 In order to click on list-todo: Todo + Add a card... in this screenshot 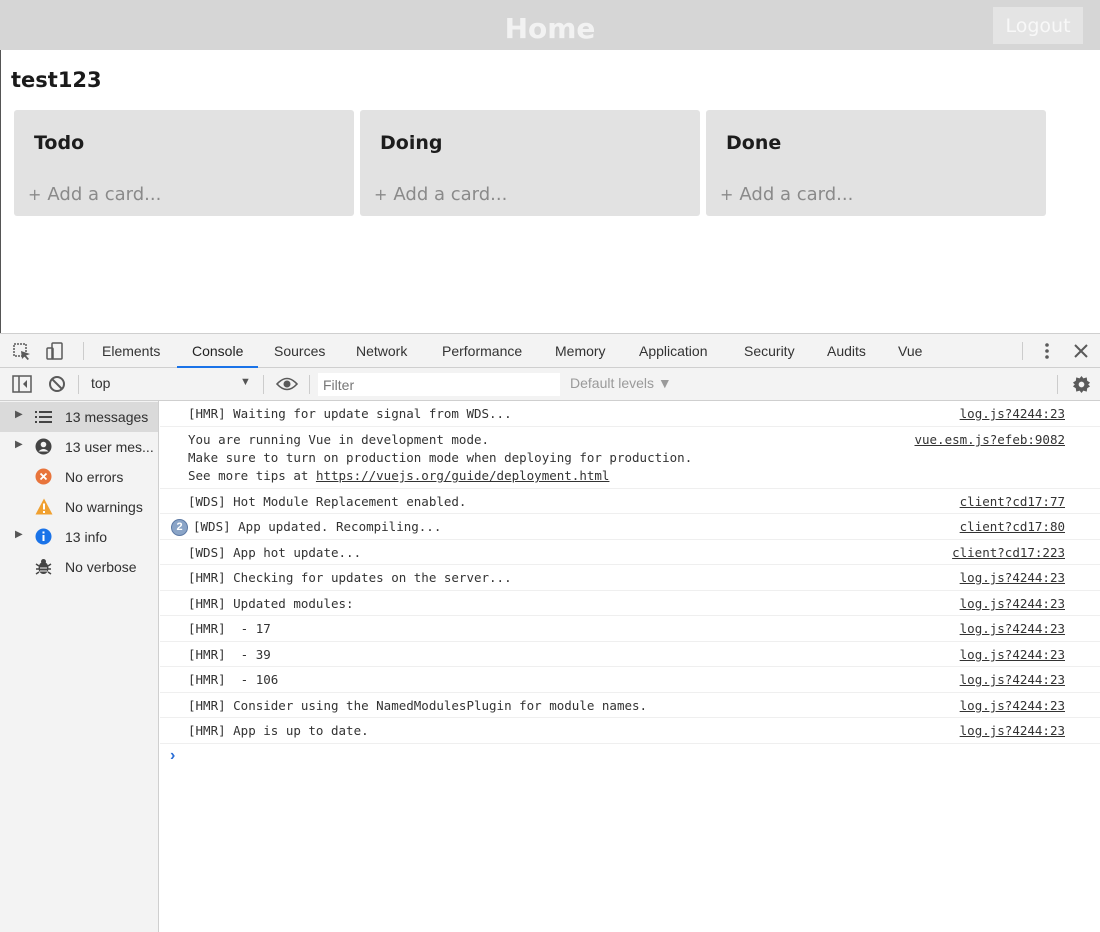, I will do `click(184, 163)`.